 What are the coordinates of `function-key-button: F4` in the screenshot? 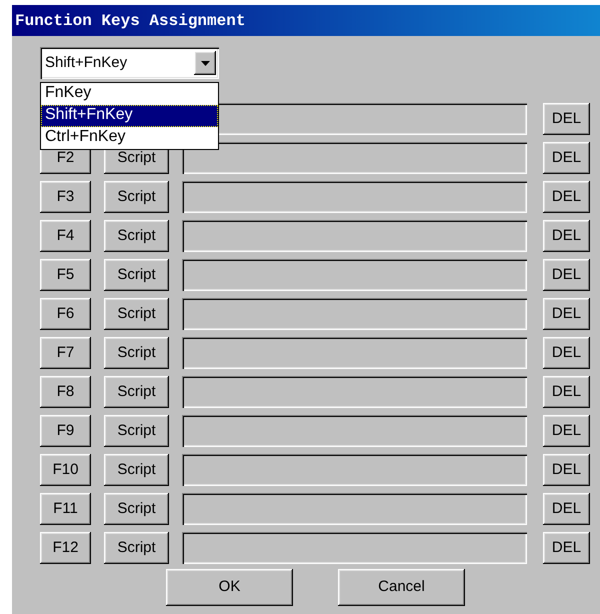 It's located at (65, 236).